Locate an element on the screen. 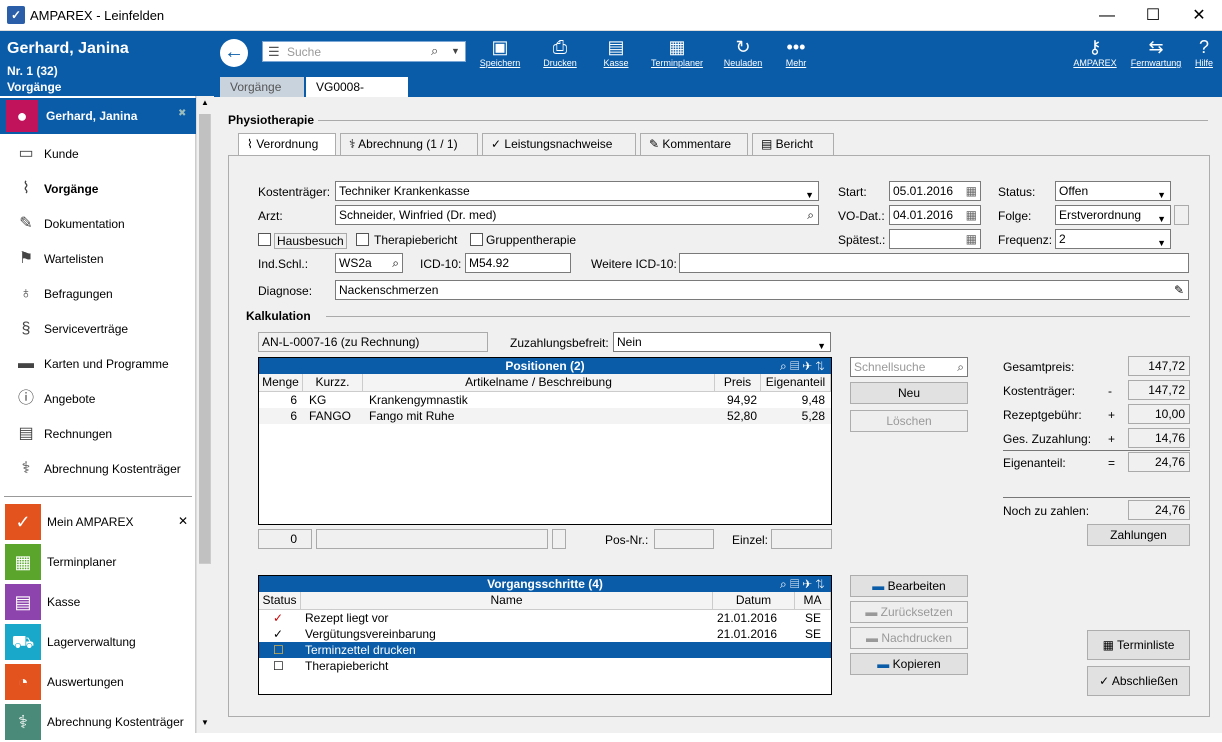  spaetest-date-field: ▦ is located at coordinates (935, 239).